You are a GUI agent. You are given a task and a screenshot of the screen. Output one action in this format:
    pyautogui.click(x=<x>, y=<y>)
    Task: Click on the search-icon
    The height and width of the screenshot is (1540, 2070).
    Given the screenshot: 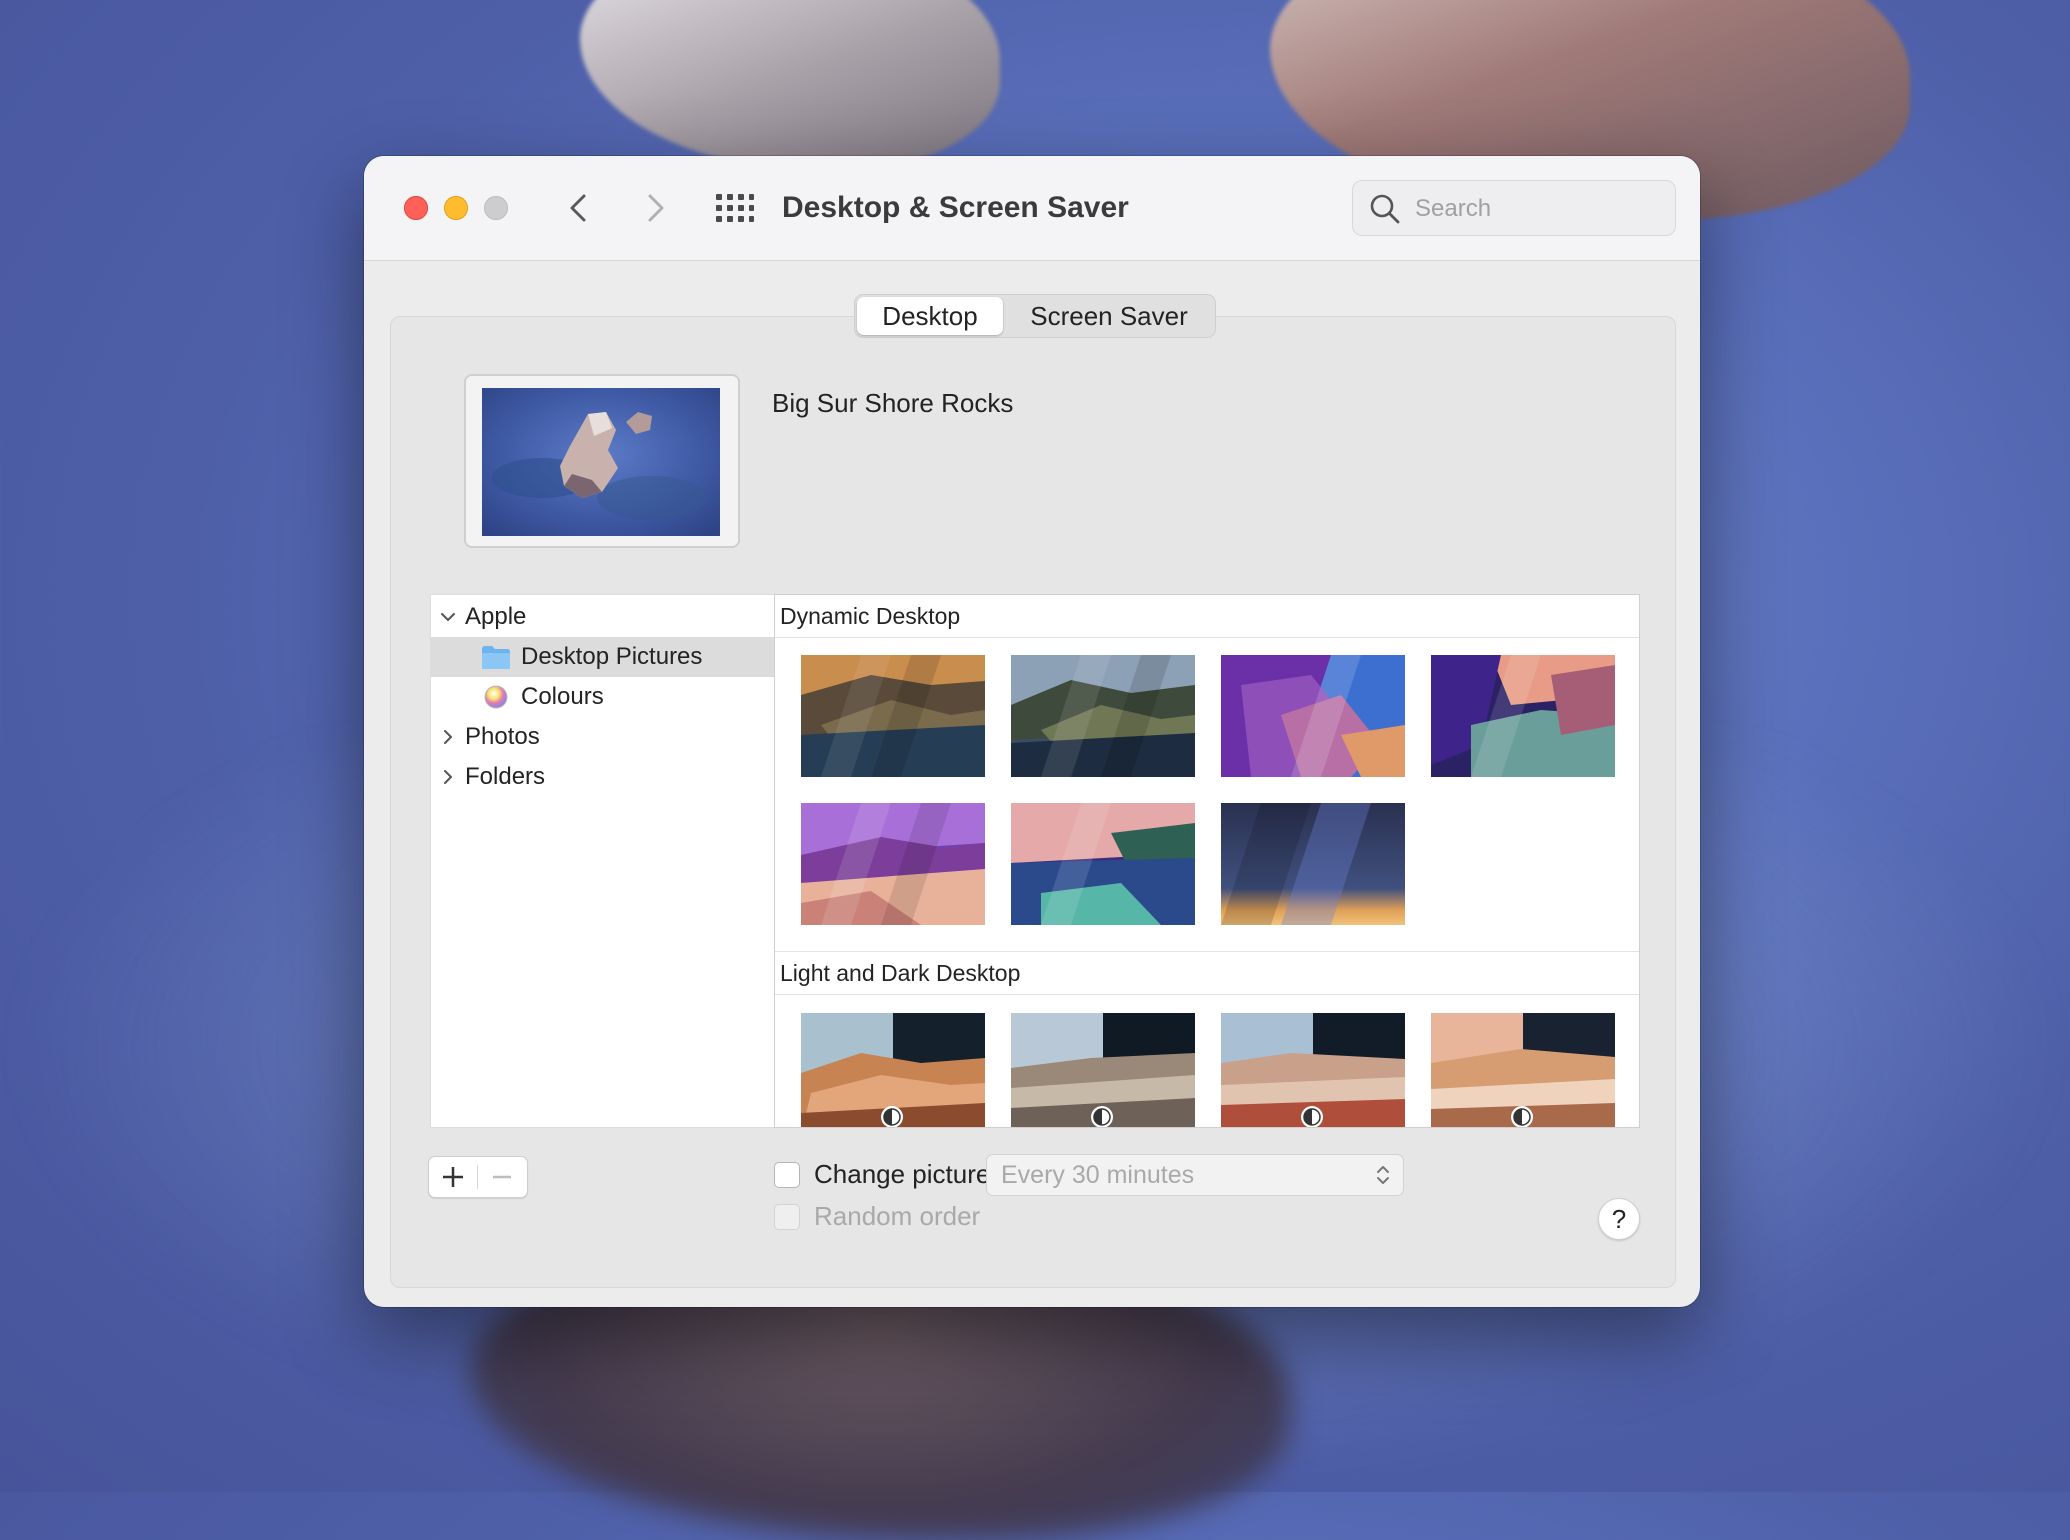 What is the action you would take?
    pyautogui.click(x=1385, y=209)
    